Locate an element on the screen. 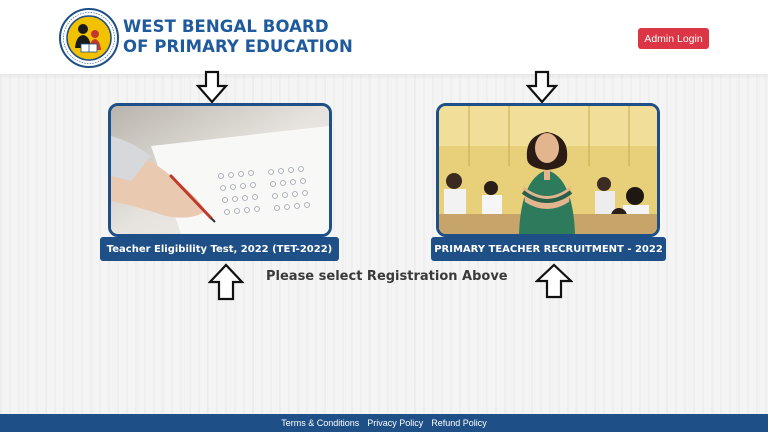 The height and width of the screenshot is (432, 768). footer-link-terms: Terms & Conditions is located at coordinates (320, 423).